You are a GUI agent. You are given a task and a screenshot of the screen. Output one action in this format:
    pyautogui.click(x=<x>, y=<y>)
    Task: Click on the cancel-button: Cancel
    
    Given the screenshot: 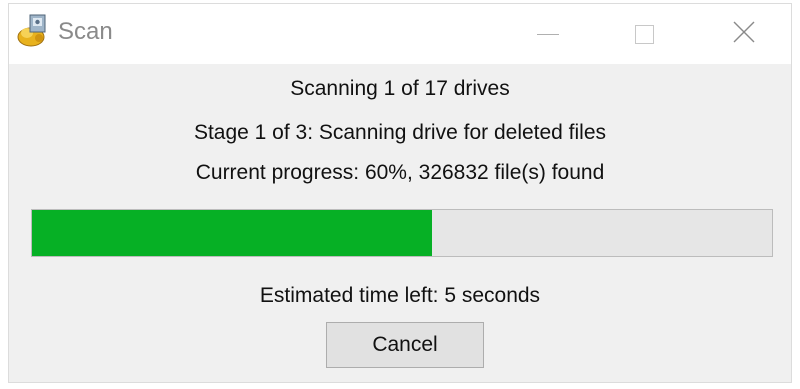 What is the action you would take?
    pyautogui.click(x=405, y=345)
    